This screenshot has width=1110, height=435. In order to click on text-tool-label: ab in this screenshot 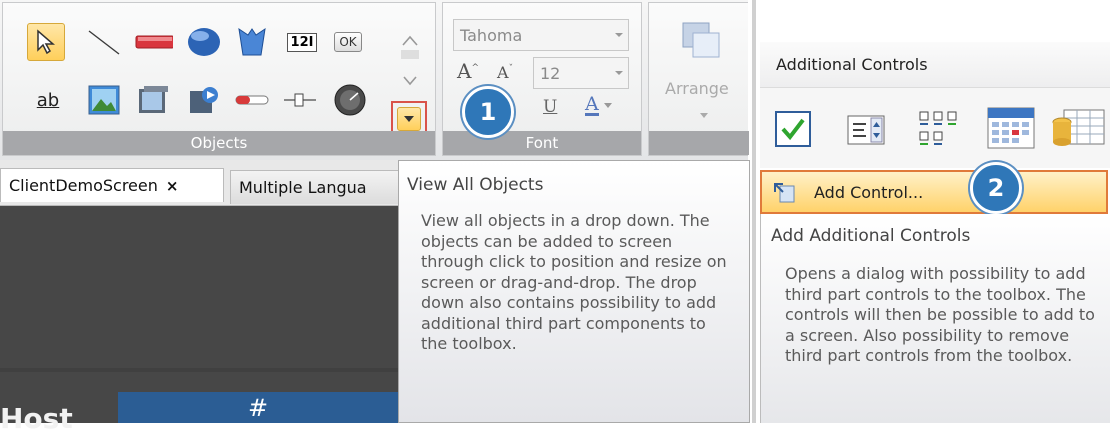, I will do `click(48, 100)`.